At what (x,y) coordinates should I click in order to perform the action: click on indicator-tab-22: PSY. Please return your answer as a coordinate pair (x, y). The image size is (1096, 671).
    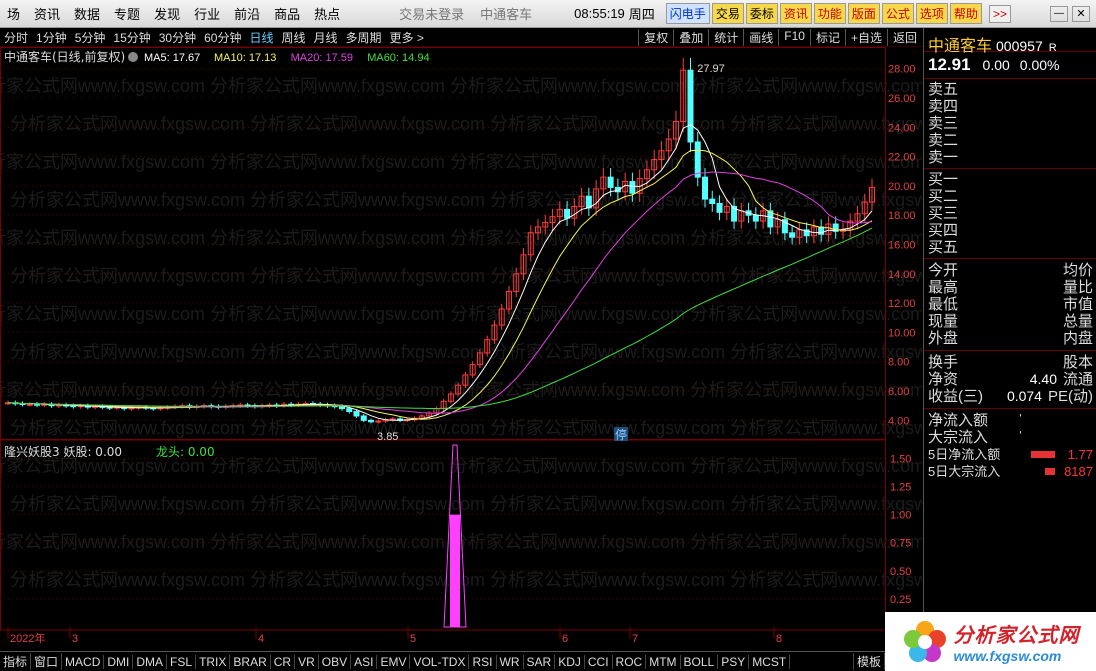
    Looking at the image, I should click on (734, 661).